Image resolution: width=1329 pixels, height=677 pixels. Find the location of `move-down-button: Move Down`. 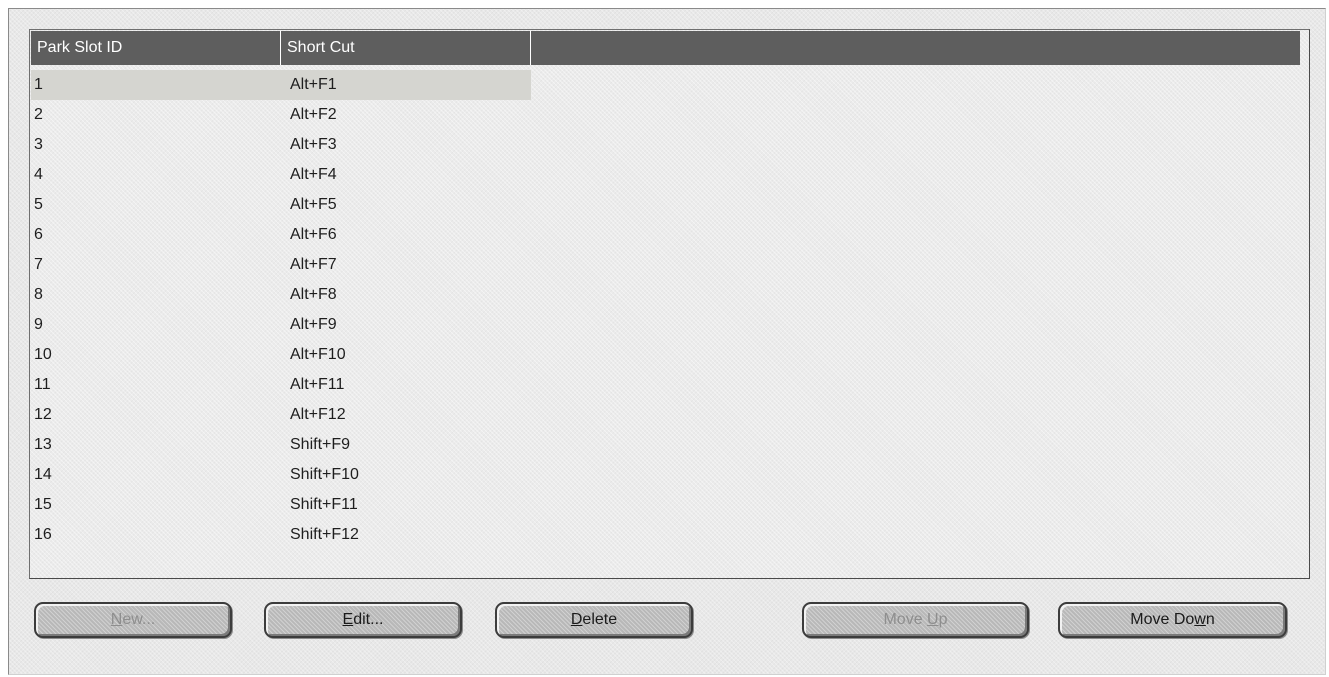

move-down-button: Move Down is located at coordinates (1172, 620).